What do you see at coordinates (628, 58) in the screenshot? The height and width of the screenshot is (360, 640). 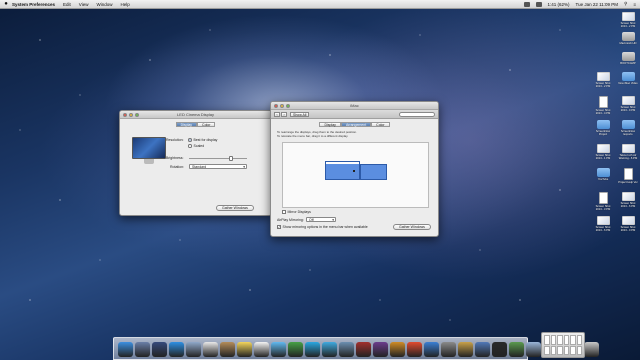 I see `desktop-icon: BOOTCAMP` at bounding box center [628, 58].